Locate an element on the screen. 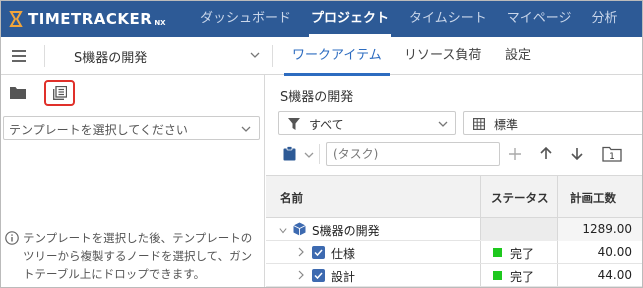  table-row: S機器の開発 1289.00 is located at coordinates (454, 229).